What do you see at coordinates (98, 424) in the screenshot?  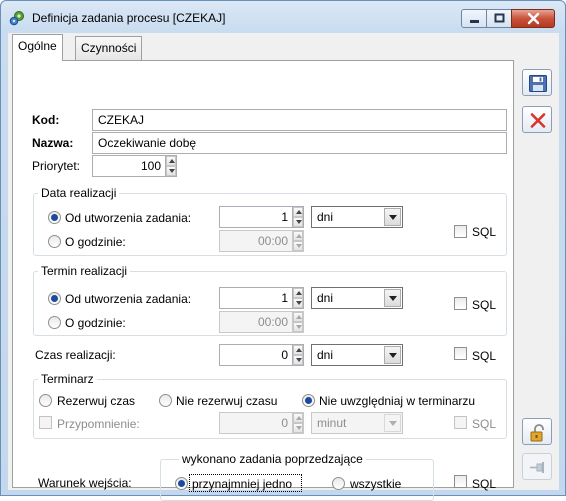 I see `przypomnienie-label: Przypomnienie:` at bounding box center [98, 424].